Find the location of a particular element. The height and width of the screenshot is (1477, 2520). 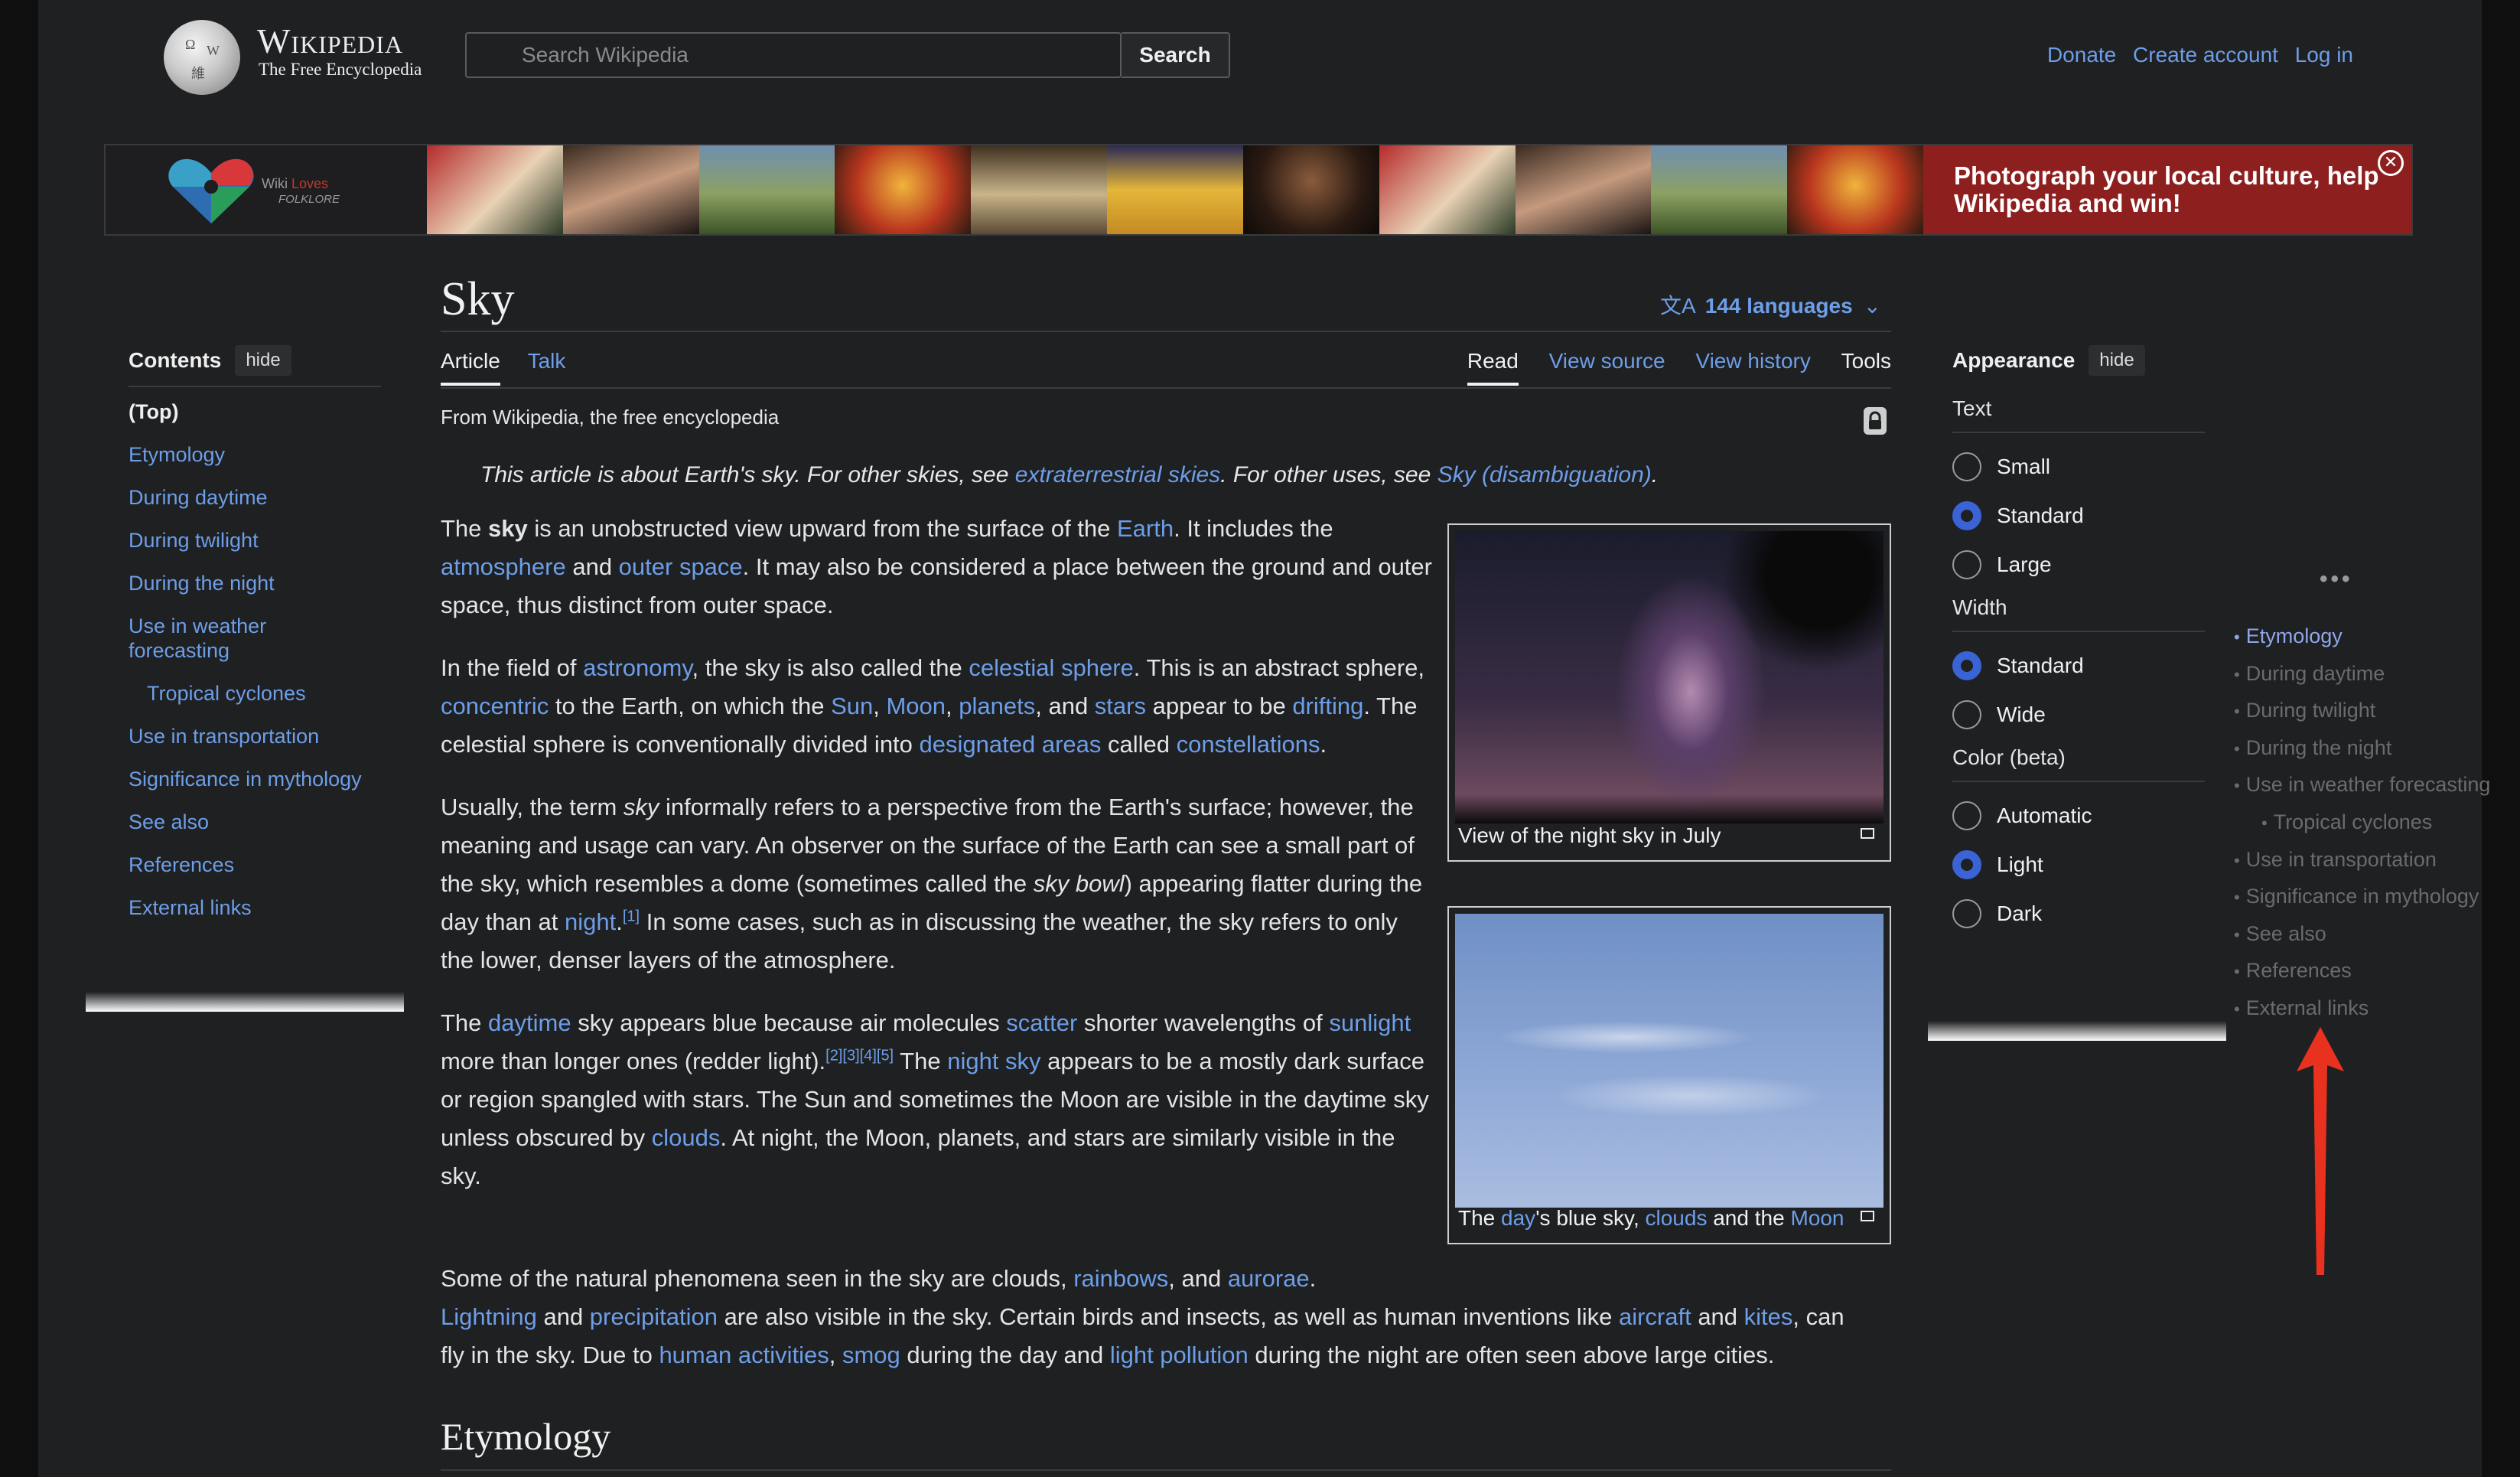

link-human-activities: human activities is located at coordinates (744, 1355).